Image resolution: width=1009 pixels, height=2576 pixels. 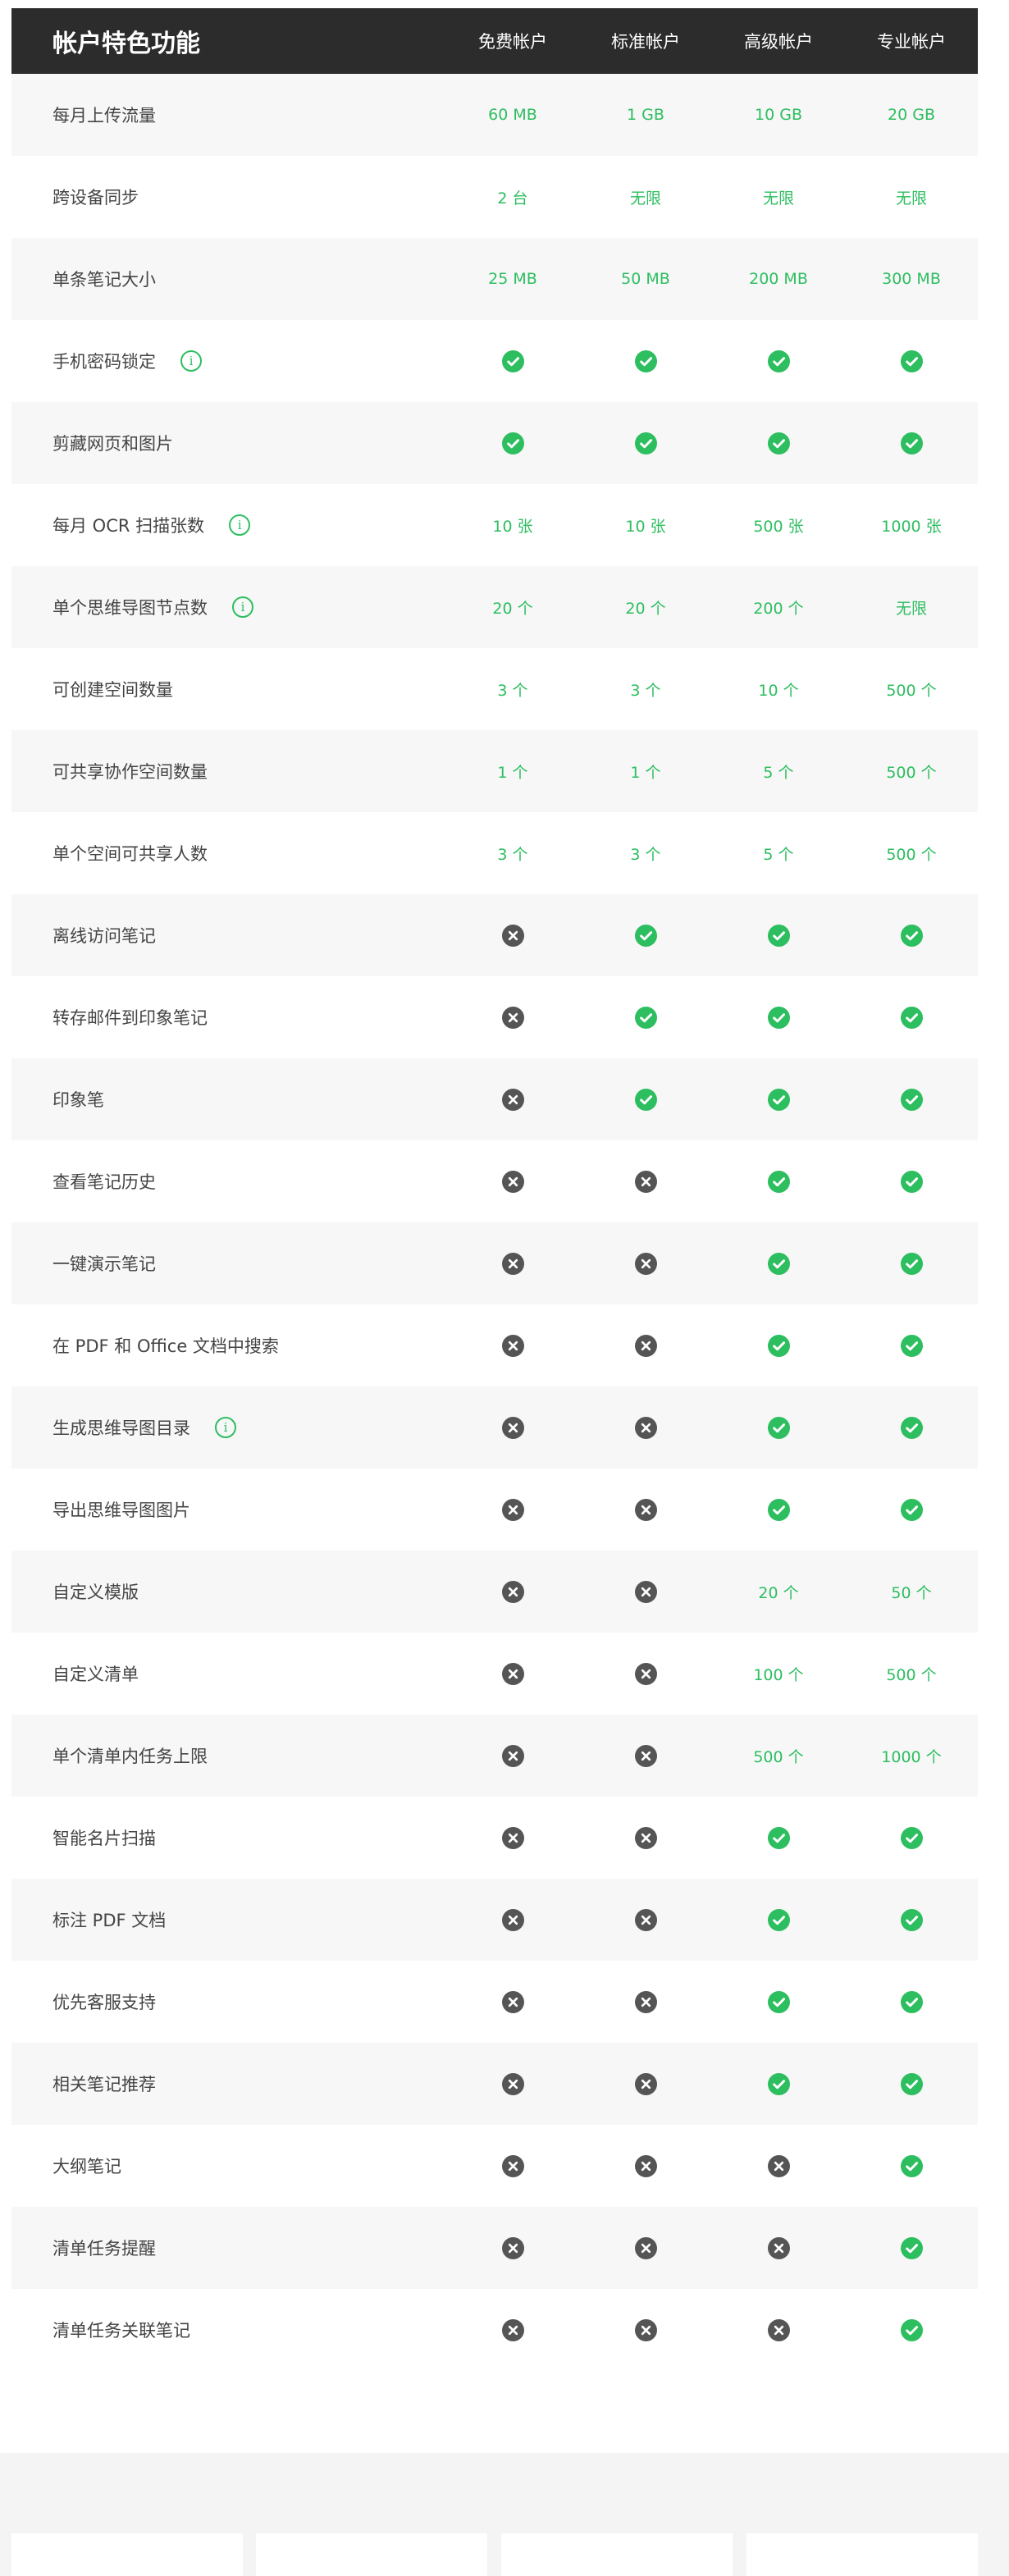 What do you see at coordinates (512, 198) in the screenshot?
I see `value-text: 2 台` at bounding box center [512, 198].